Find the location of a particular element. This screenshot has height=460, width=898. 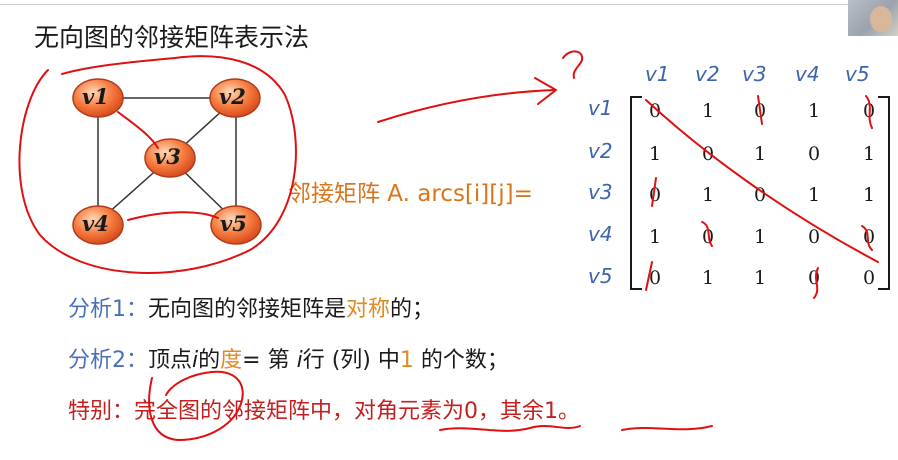

analysis-2-line: 分析2：顶点i的度= 第 i行 (列) 中1 的个数； is located at coordinates (288, 358).